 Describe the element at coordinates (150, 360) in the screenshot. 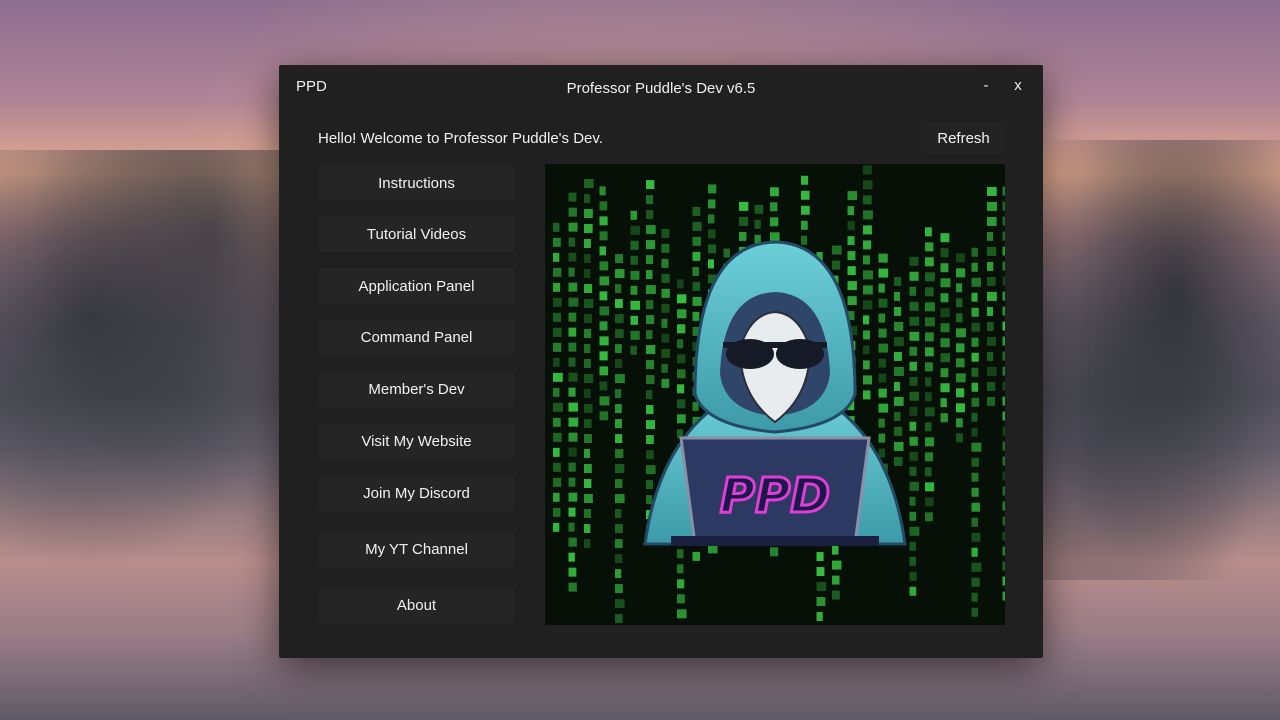

I see `background-trees-left` at that location.